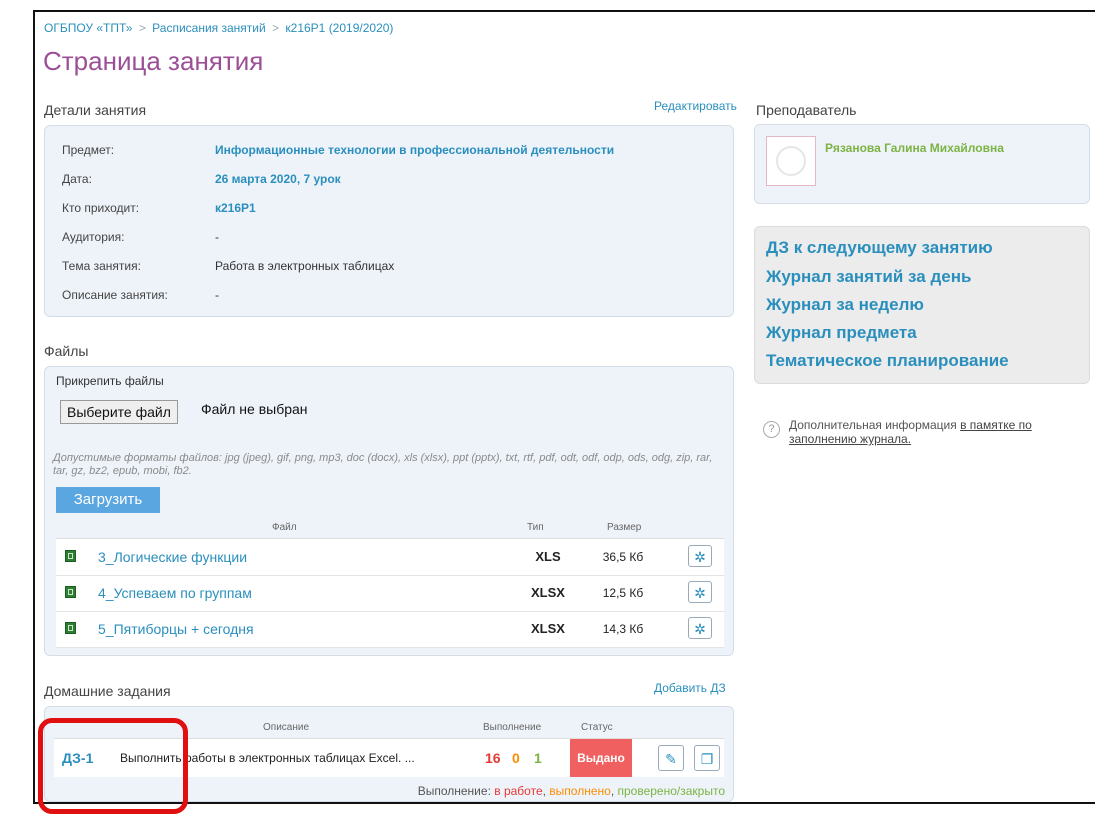 This screenshot has height=814, width=1098. I want to click on annotation-highlight, so click(113, 766).